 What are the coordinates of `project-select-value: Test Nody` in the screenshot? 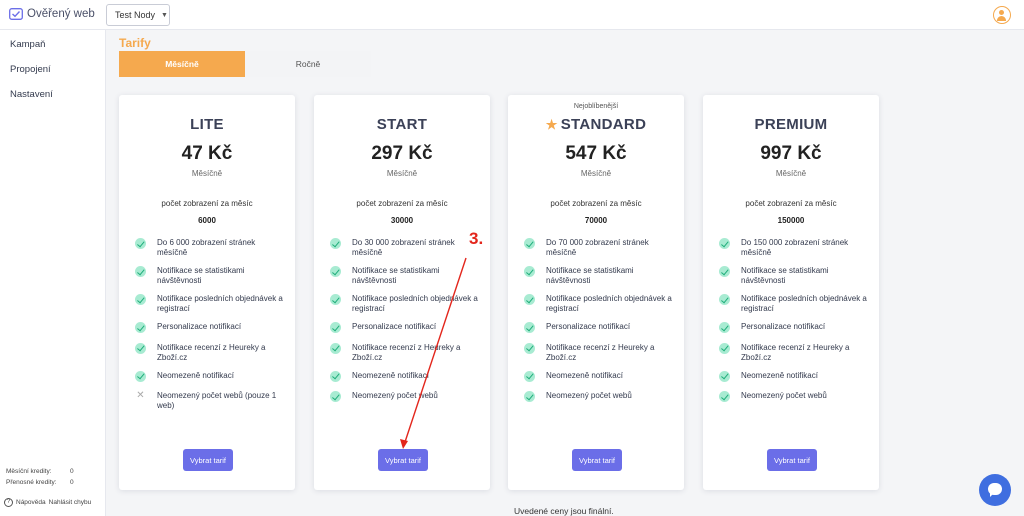 It's located at (135, 15).